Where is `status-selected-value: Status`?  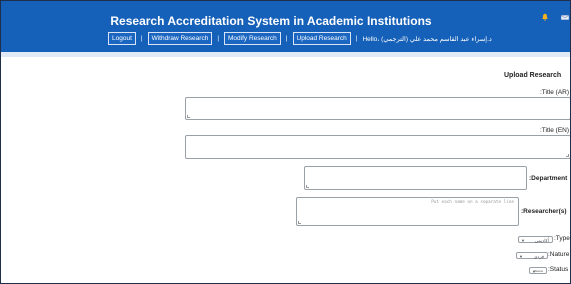
status-selected-value: Status is located at coordinates (538, 271).